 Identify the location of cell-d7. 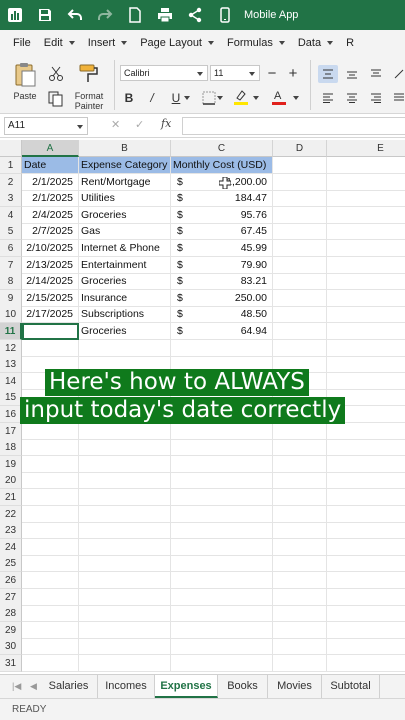
(300, 265).